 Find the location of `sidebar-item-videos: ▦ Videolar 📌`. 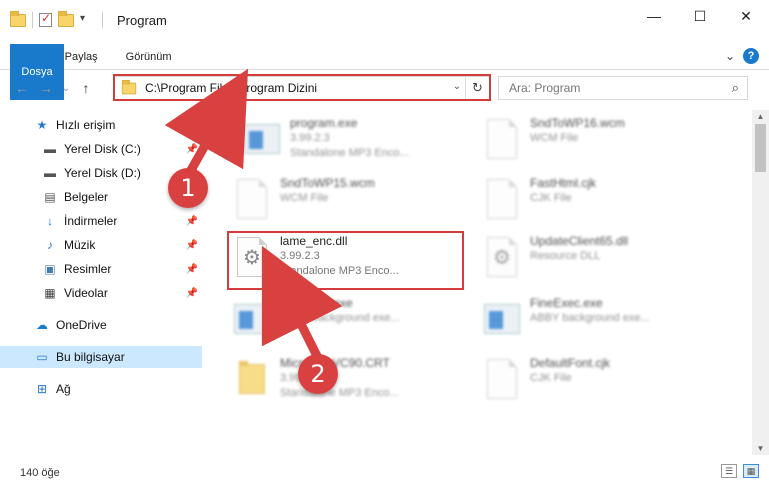

sidebar-item-videos: ▦ Videolar 📌 is located at coordinates (101, 293).